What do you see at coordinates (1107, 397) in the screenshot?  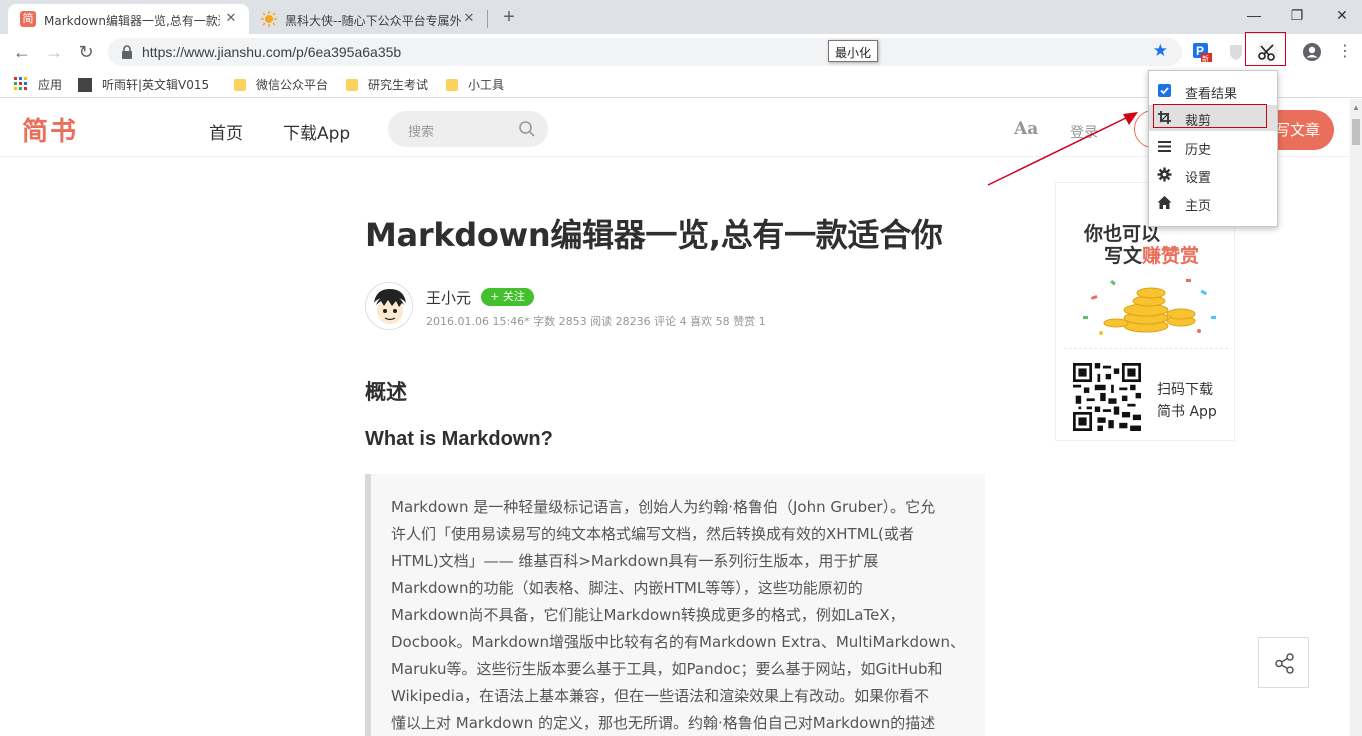 I see `qr-code-icon` at bounding box center [1107, 397].